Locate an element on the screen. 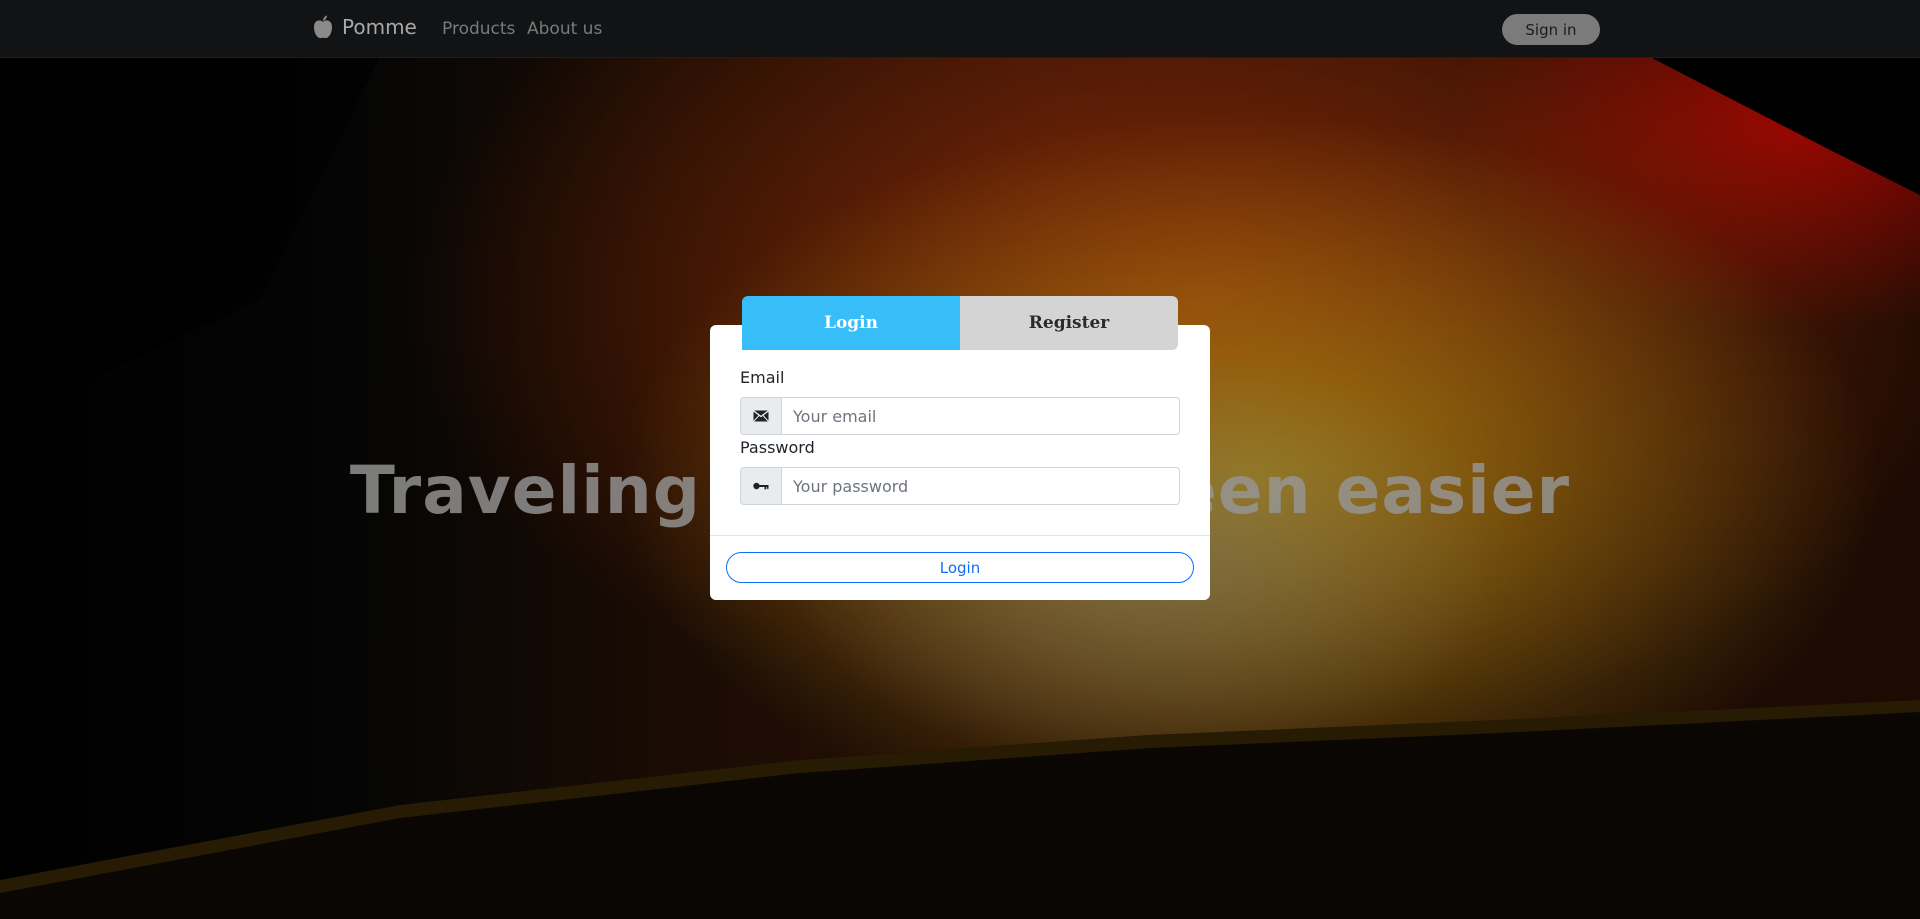  email-field is located at coordinates (981, 416).